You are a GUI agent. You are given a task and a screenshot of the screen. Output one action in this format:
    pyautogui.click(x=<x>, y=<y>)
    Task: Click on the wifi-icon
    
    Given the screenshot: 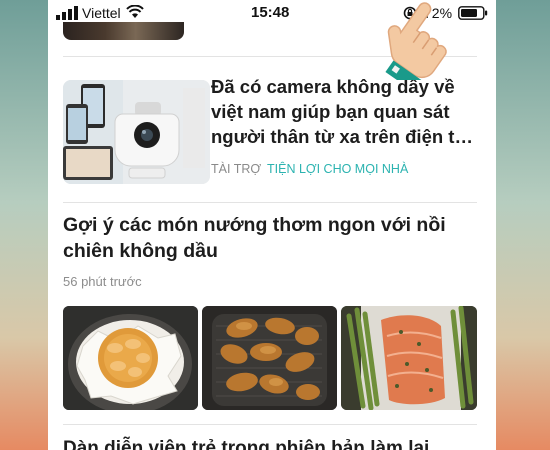 What is the action you would take?
    pyautogui.click(x=135, y=11)
    